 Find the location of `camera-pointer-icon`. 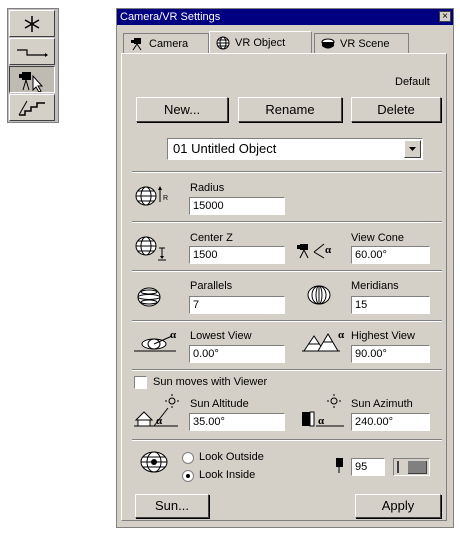

camera-pointer-icon is located at coordinates (31, 81).